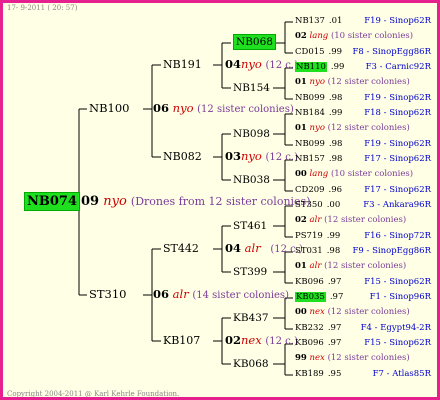 This screenshot has width=440, height=400. Describe the element at coordinates (301, 220) in the screenshot. I see `leaf-gen: 02` at that location.